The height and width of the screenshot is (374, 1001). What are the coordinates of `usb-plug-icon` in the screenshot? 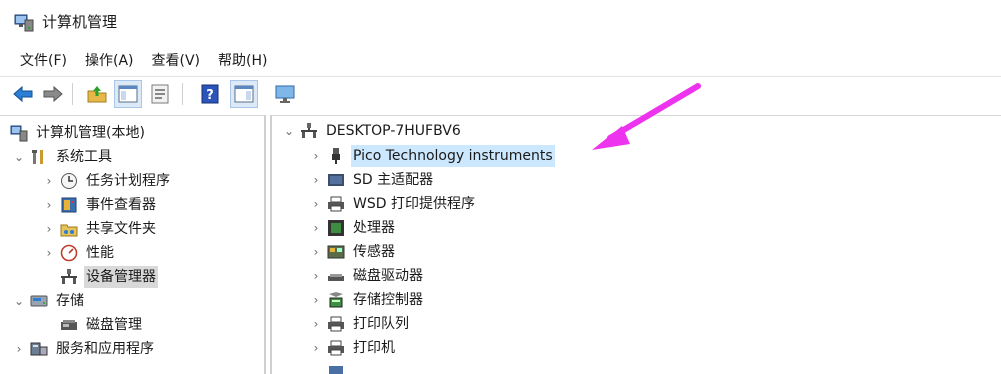 It's located at (336, 156).